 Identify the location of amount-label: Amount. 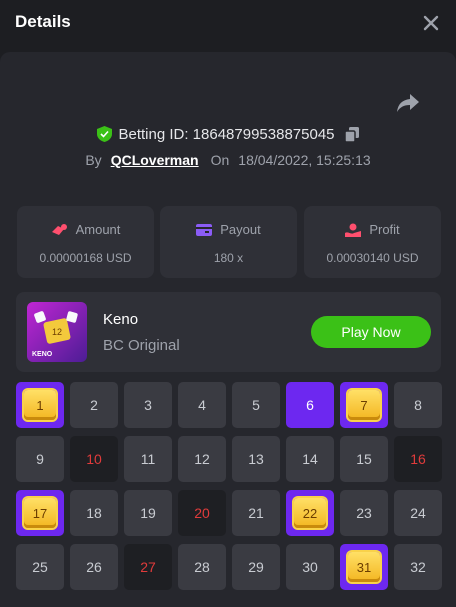
(98, 229).